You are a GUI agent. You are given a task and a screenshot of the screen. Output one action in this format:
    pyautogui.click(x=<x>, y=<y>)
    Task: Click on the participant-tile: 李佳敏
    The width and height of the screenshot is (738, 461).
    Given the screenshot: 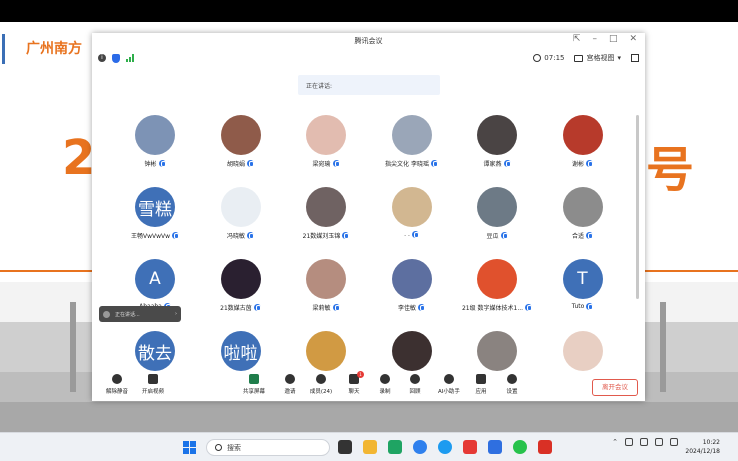 What is the action you would take?
    pyautogui.click(x=412, y=285)
    